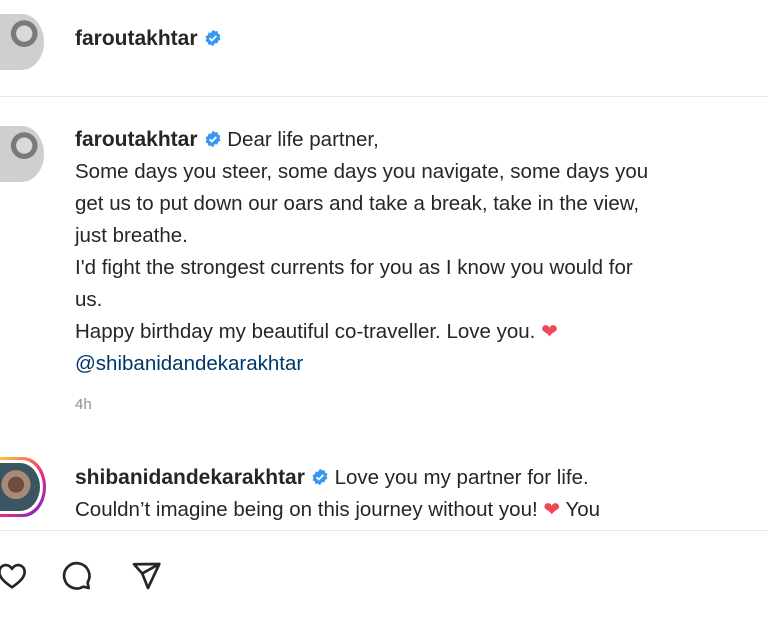  I want to click on header-username: faroutakhtar, so click(148, 39).